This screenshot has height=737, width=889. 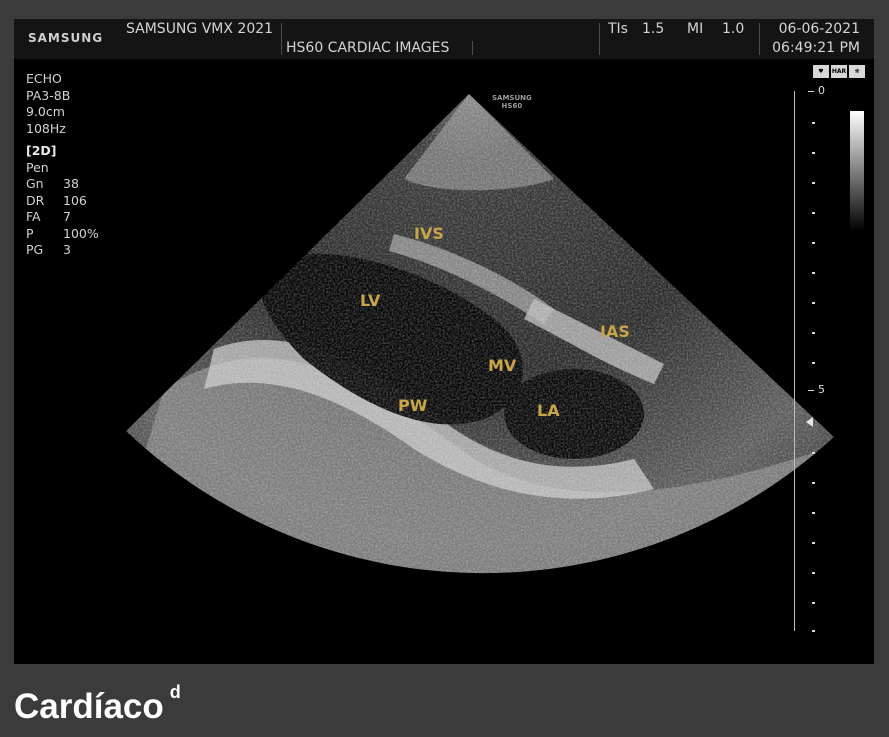 I want to click on tis-value: 1.5, so click(x=653, y=29).